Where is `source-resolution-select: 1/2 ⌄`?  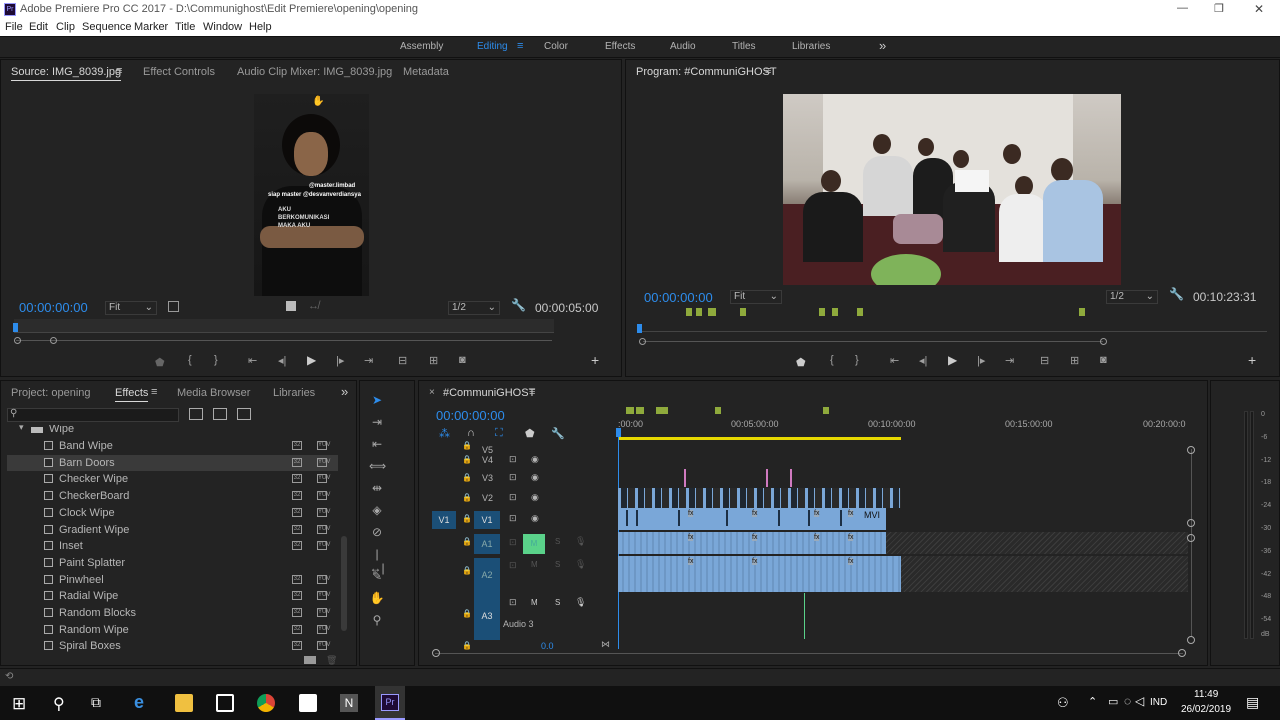 source-resolution-select: 1/2 ⌄ is located at coordinates (474, 308).